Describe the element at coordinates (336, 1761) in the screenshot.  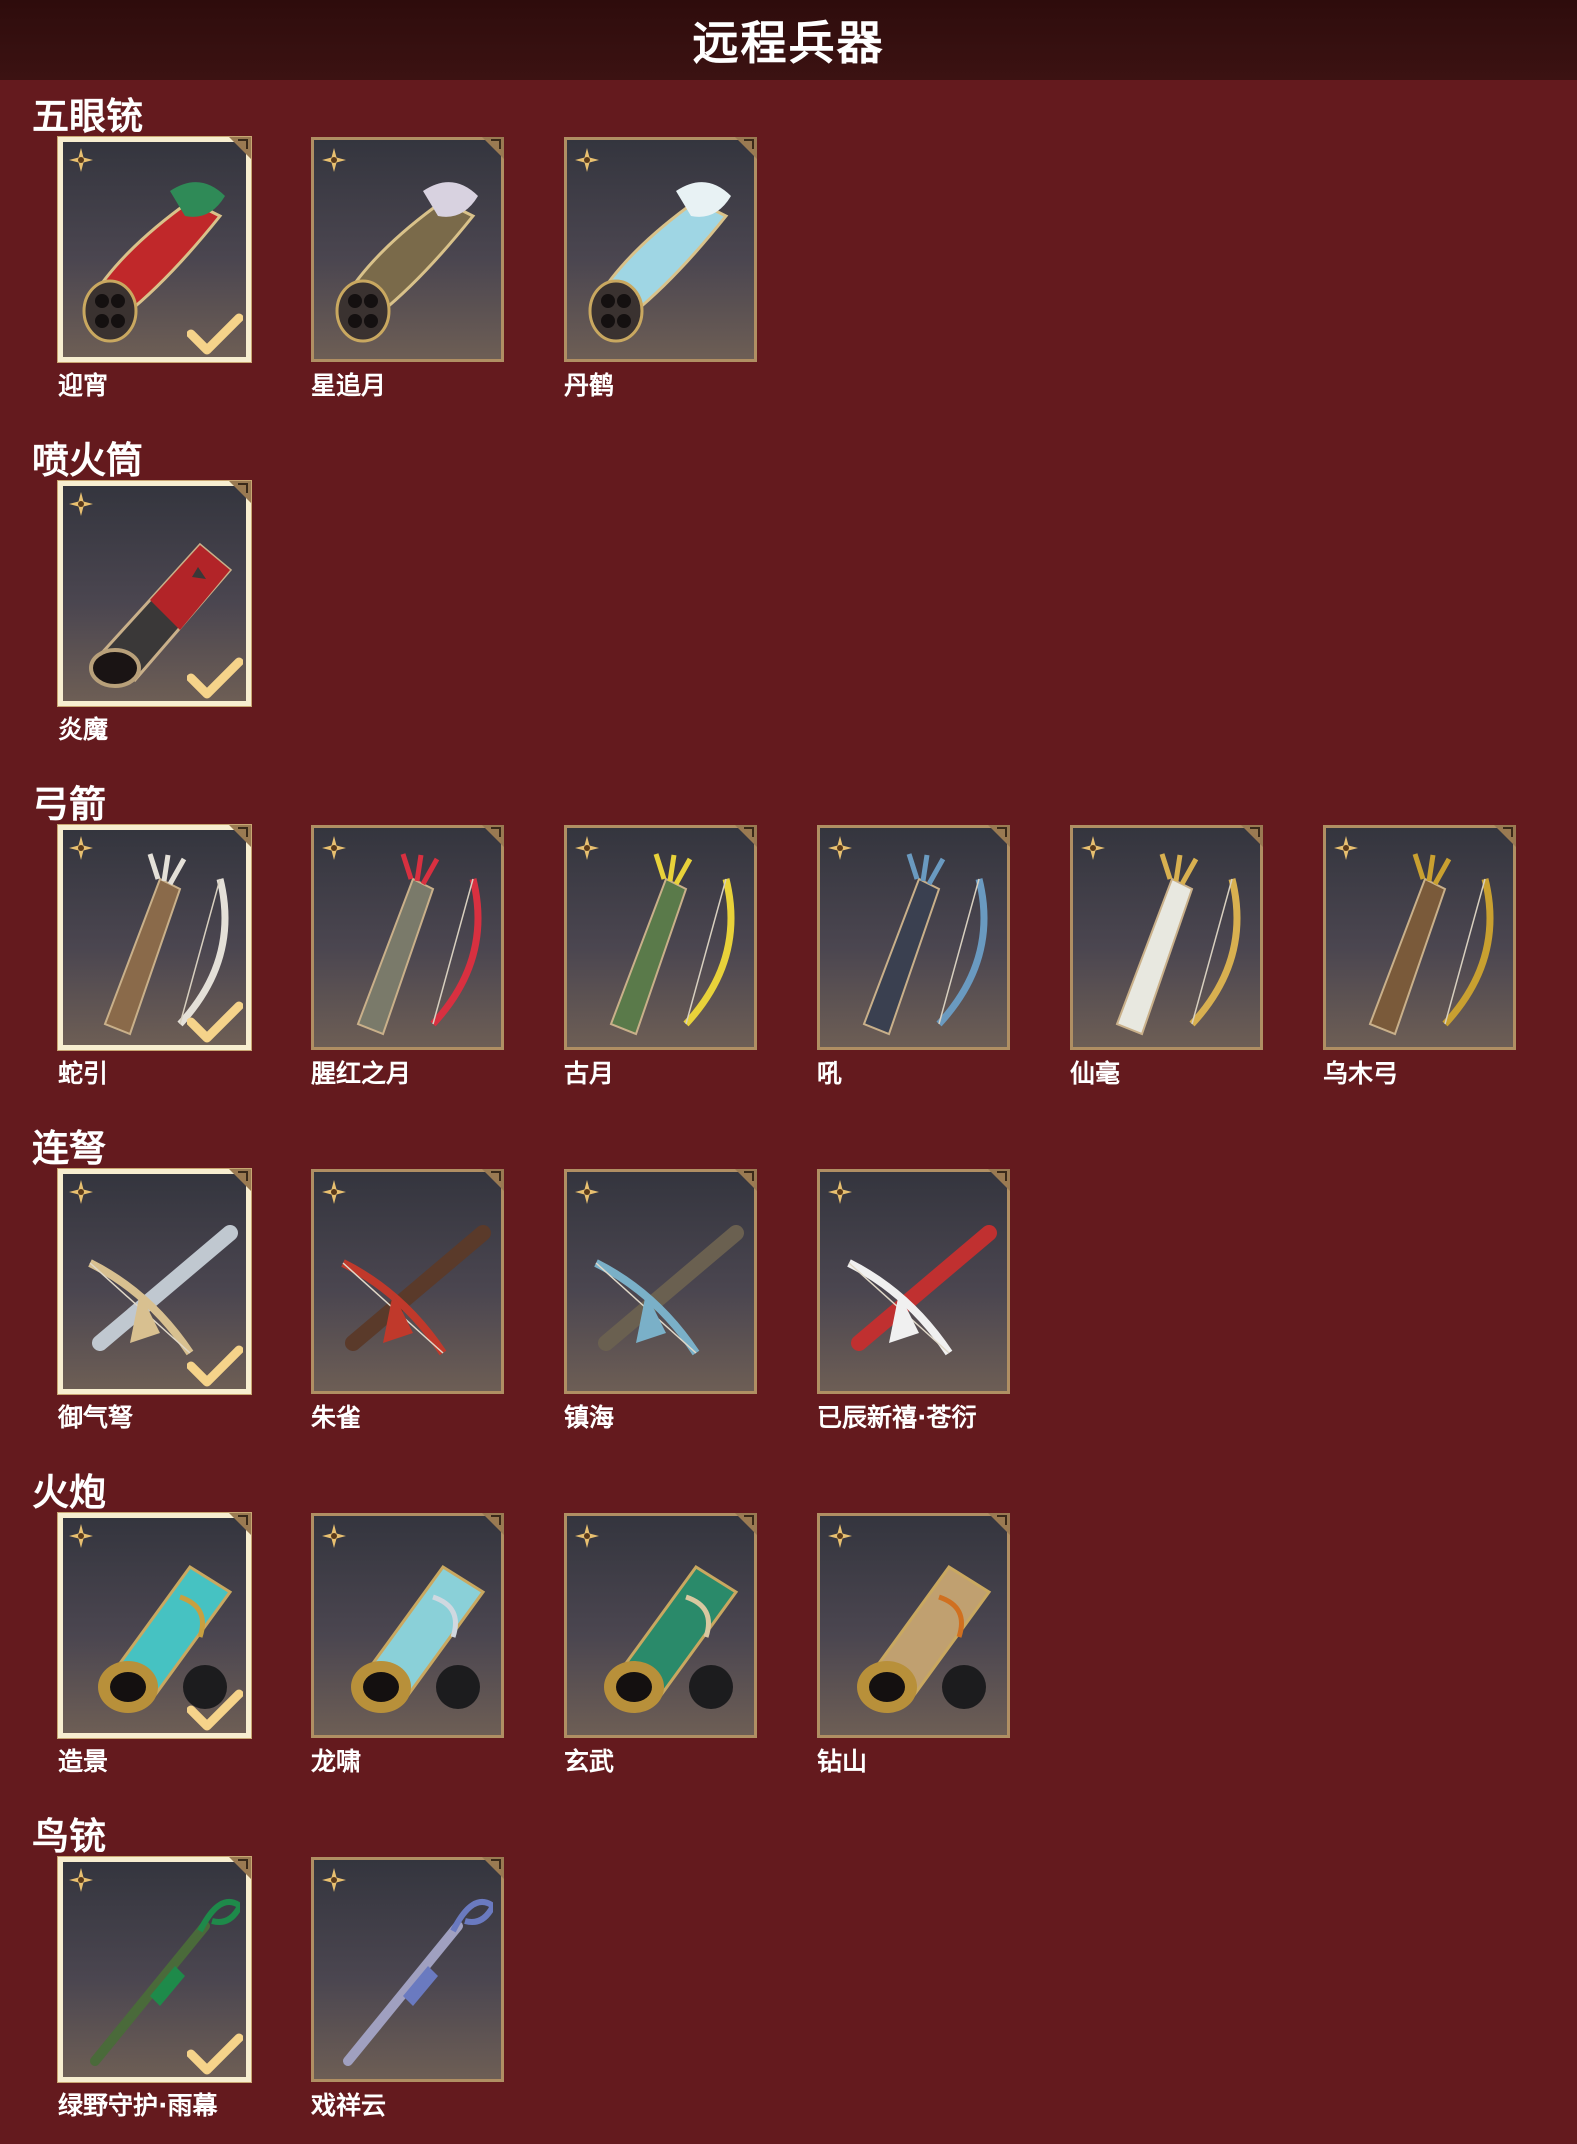
I see `weapon-name: 龙啸` at that location.